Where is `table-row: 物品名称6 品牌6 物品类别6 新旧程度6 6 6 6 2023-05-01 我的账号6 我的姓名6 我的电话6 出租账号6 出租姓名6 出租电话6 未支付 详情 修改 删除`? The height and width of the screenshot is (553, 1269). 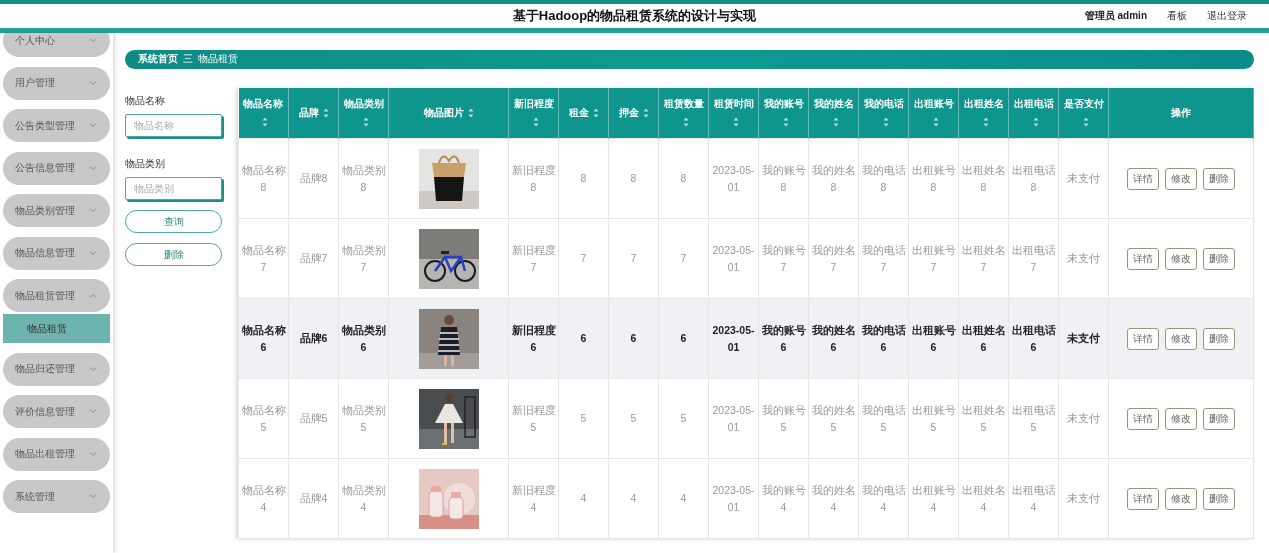
table-row: 物品名称6 品牌6 物品类别6 新旧程度6 6 6 6 2023-05-01 我的账号6 我的姓名6 我的电话6 出租账号6 出租姓名6 出租电话6 未支付 详情 修改 删除 is located at coordinates (746, 338).